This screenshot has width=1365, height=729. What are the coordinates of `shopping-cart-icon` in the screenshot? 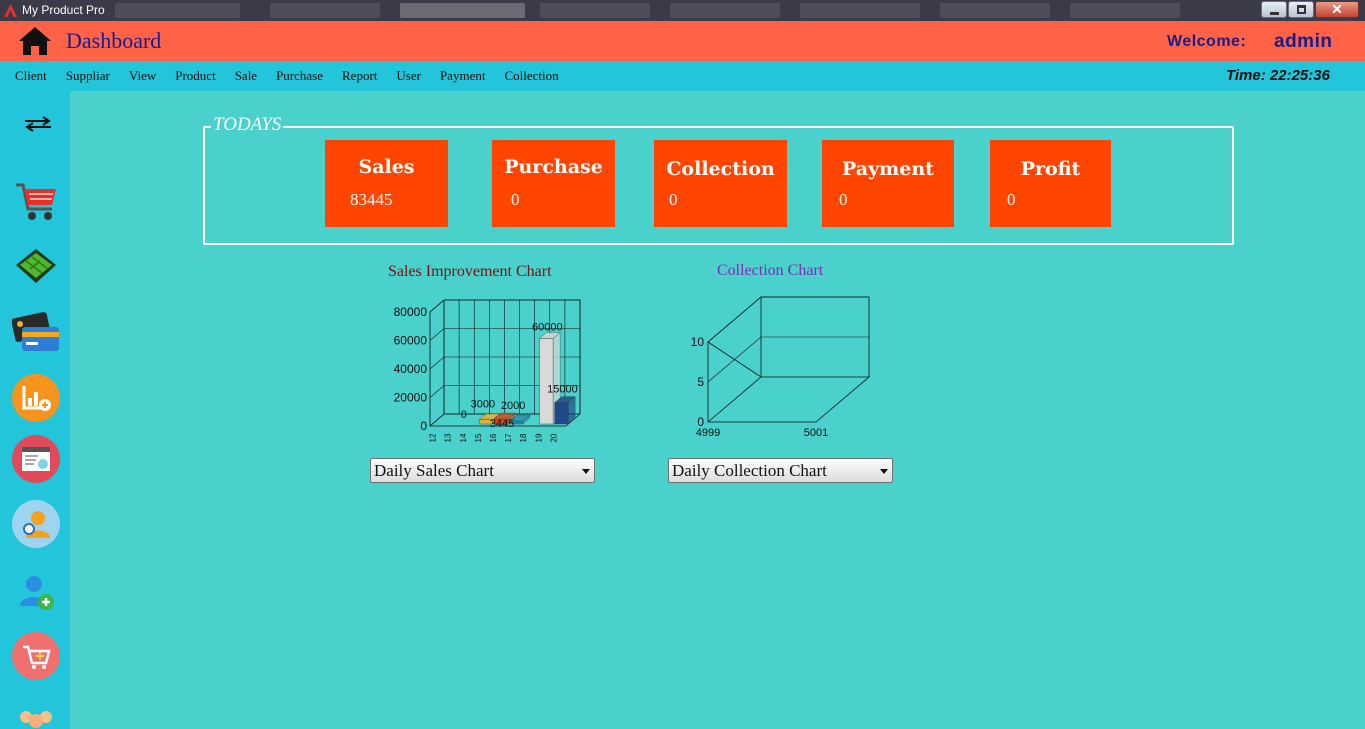 It's located at (36, 201).